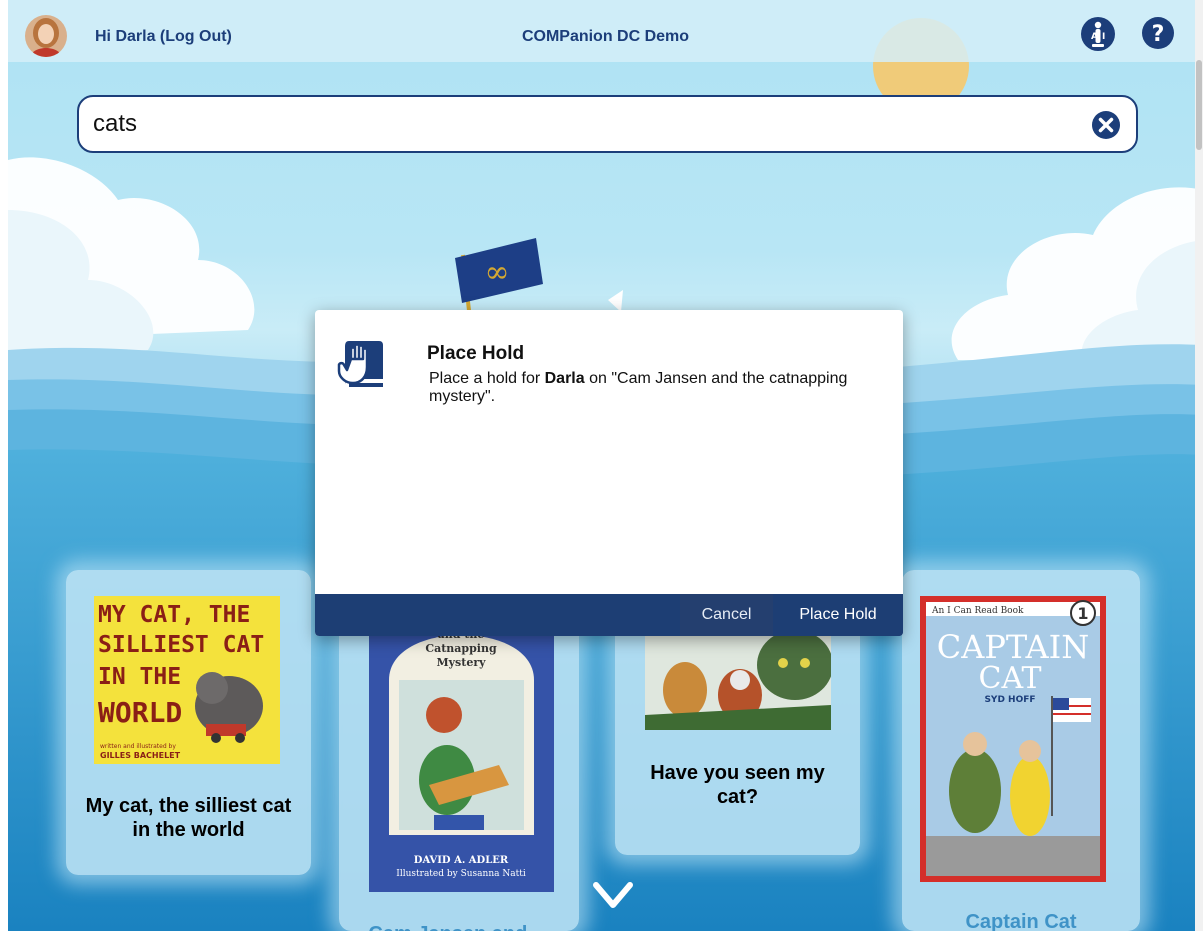  What do you see at coordinates (461, 648) in the screenshot?
I see `cover-line: Catnapping` at bounding box center [461, 648].